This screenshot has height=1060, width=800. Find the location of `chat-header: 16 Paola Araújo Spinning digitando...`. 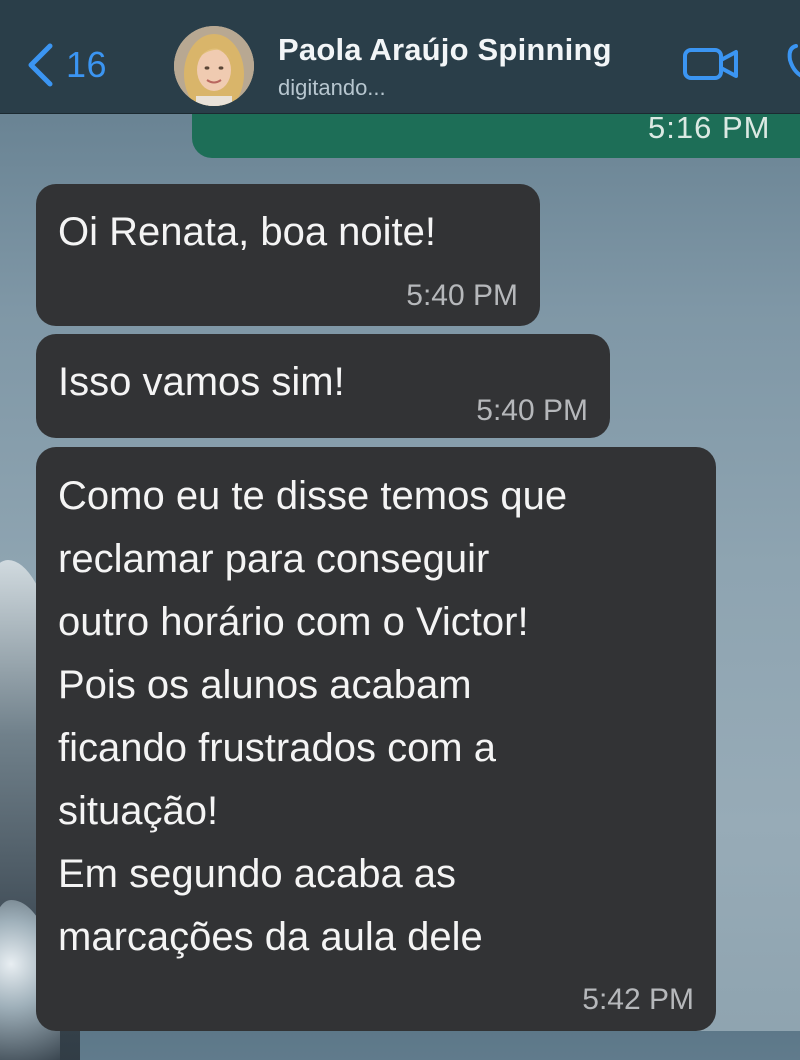

chat-header: 16 Paola Araújo Spinning digitando... is located at coordinates (400, 57).